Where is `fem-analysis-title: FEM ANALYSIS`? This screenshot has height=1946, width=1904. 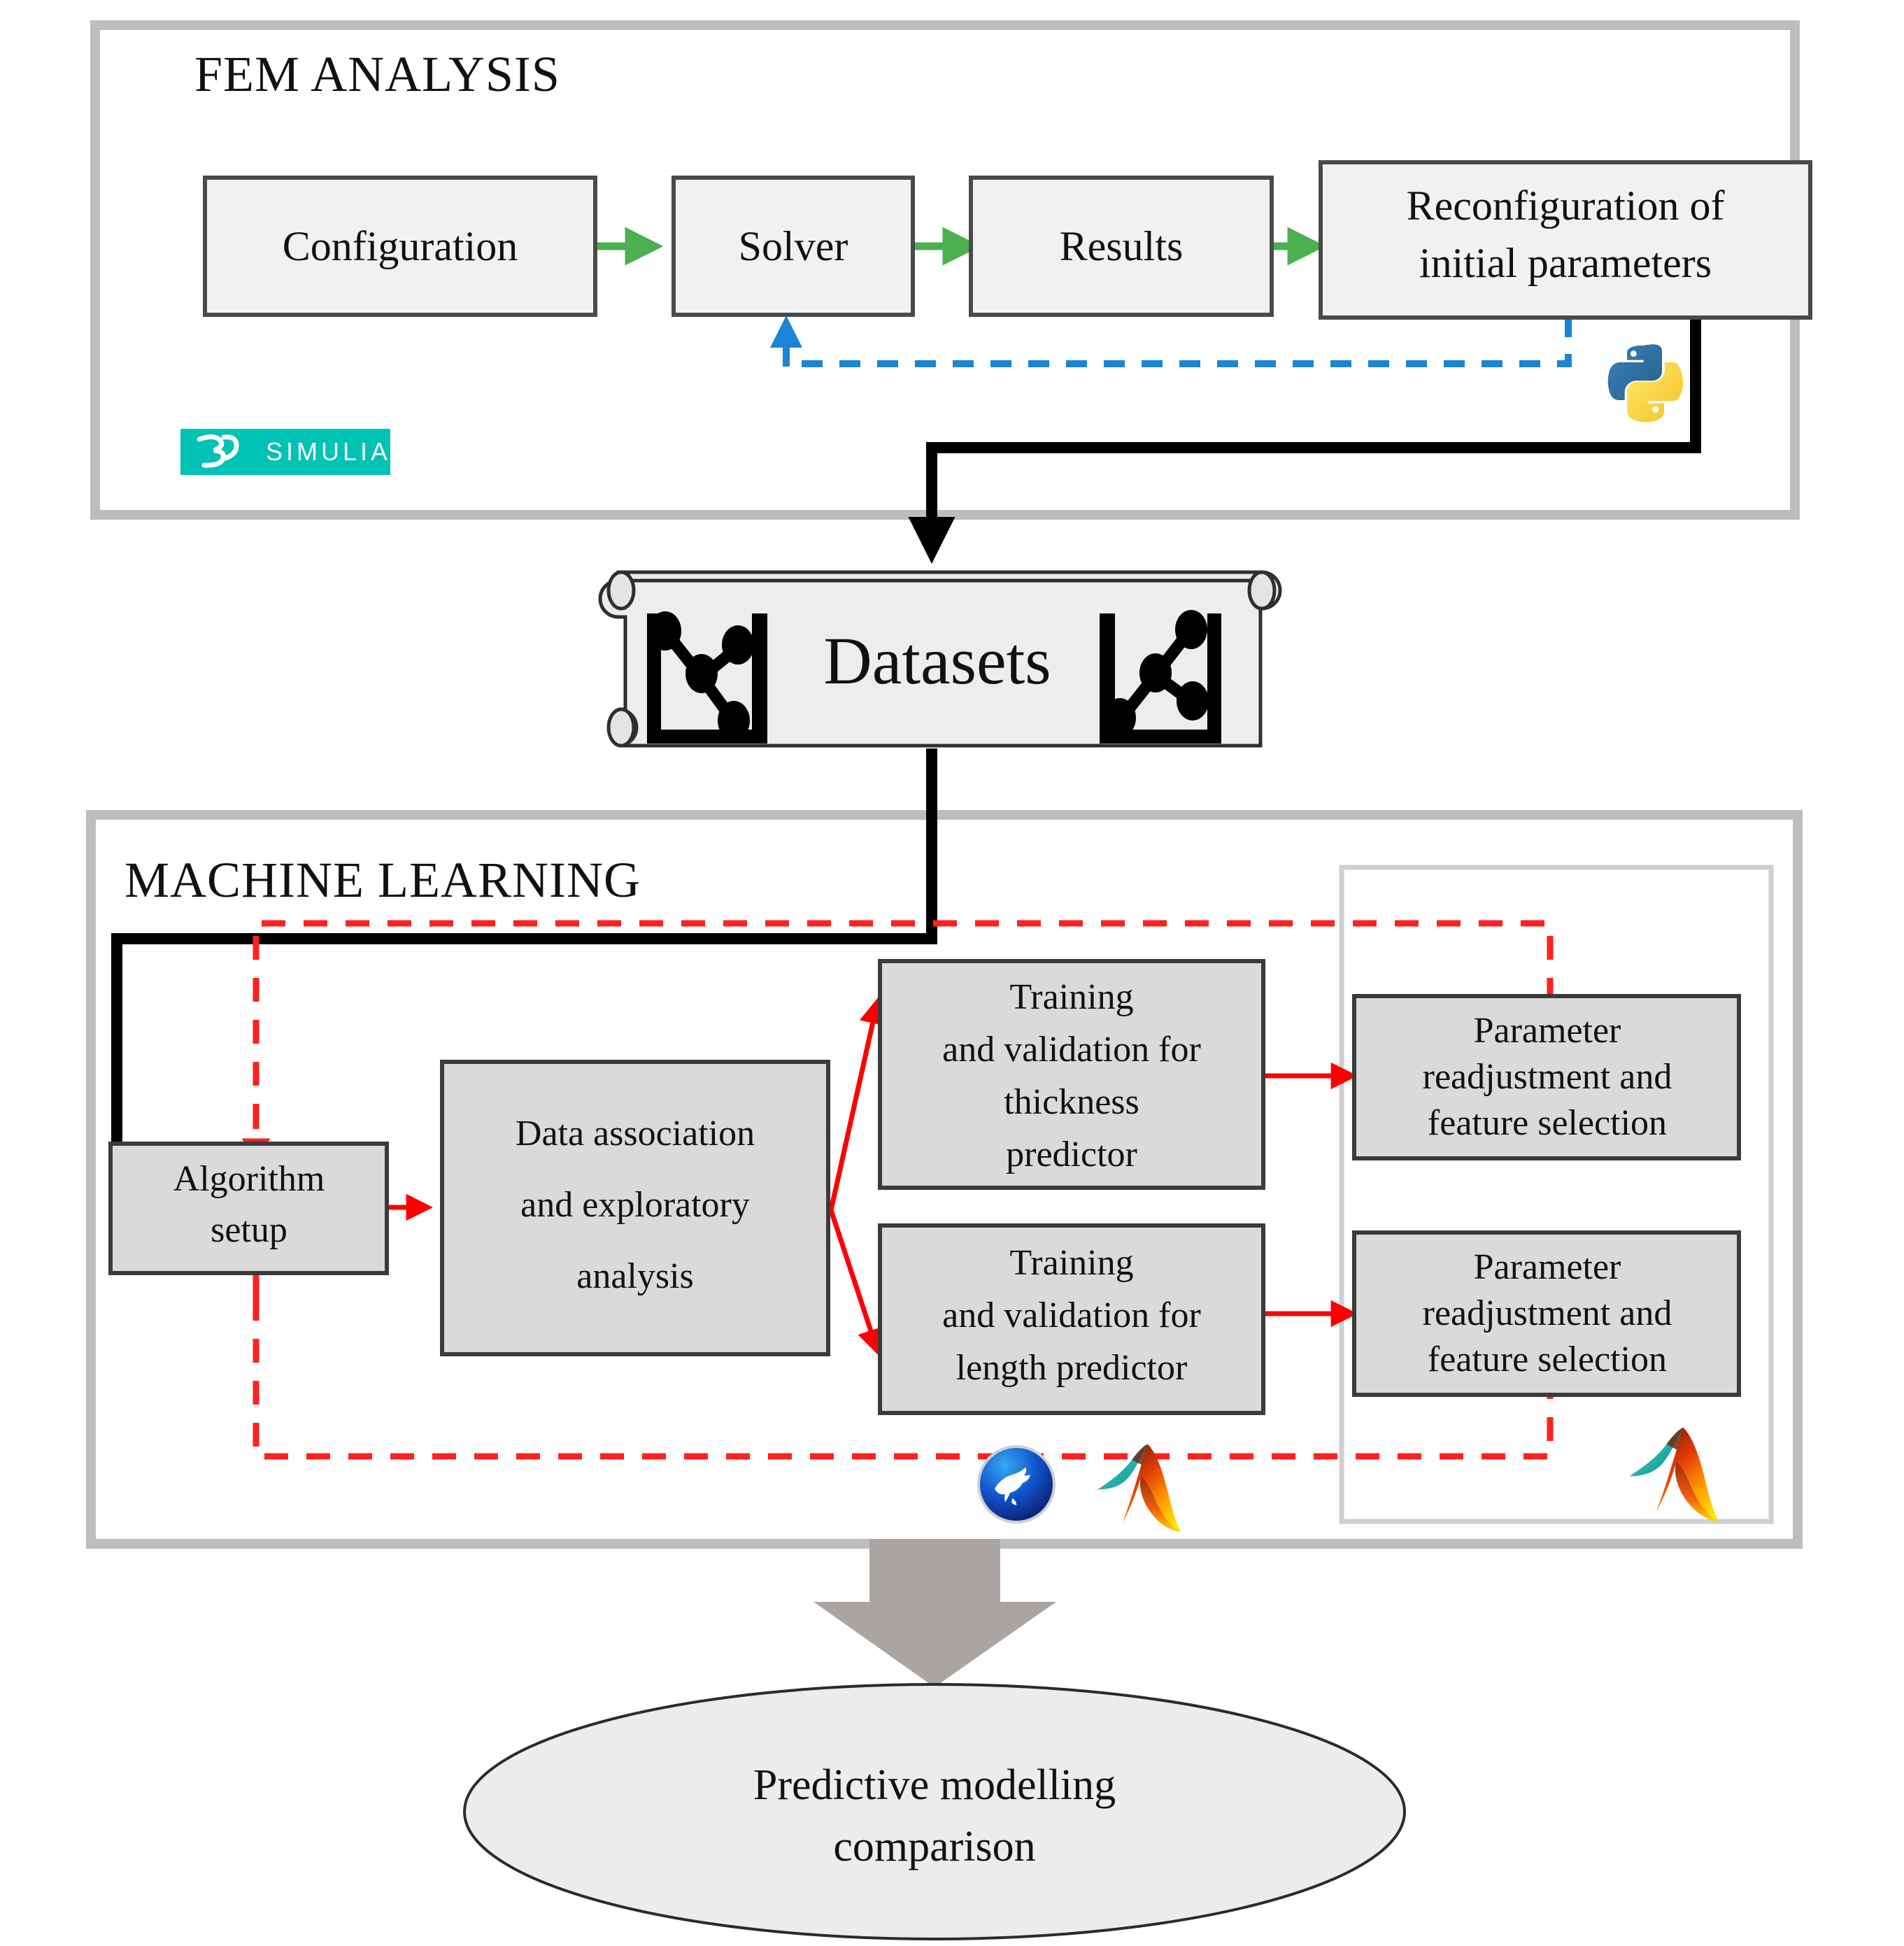
fem-analysis-title: FEM ANALYSIS is located at coordinates (377, 74).